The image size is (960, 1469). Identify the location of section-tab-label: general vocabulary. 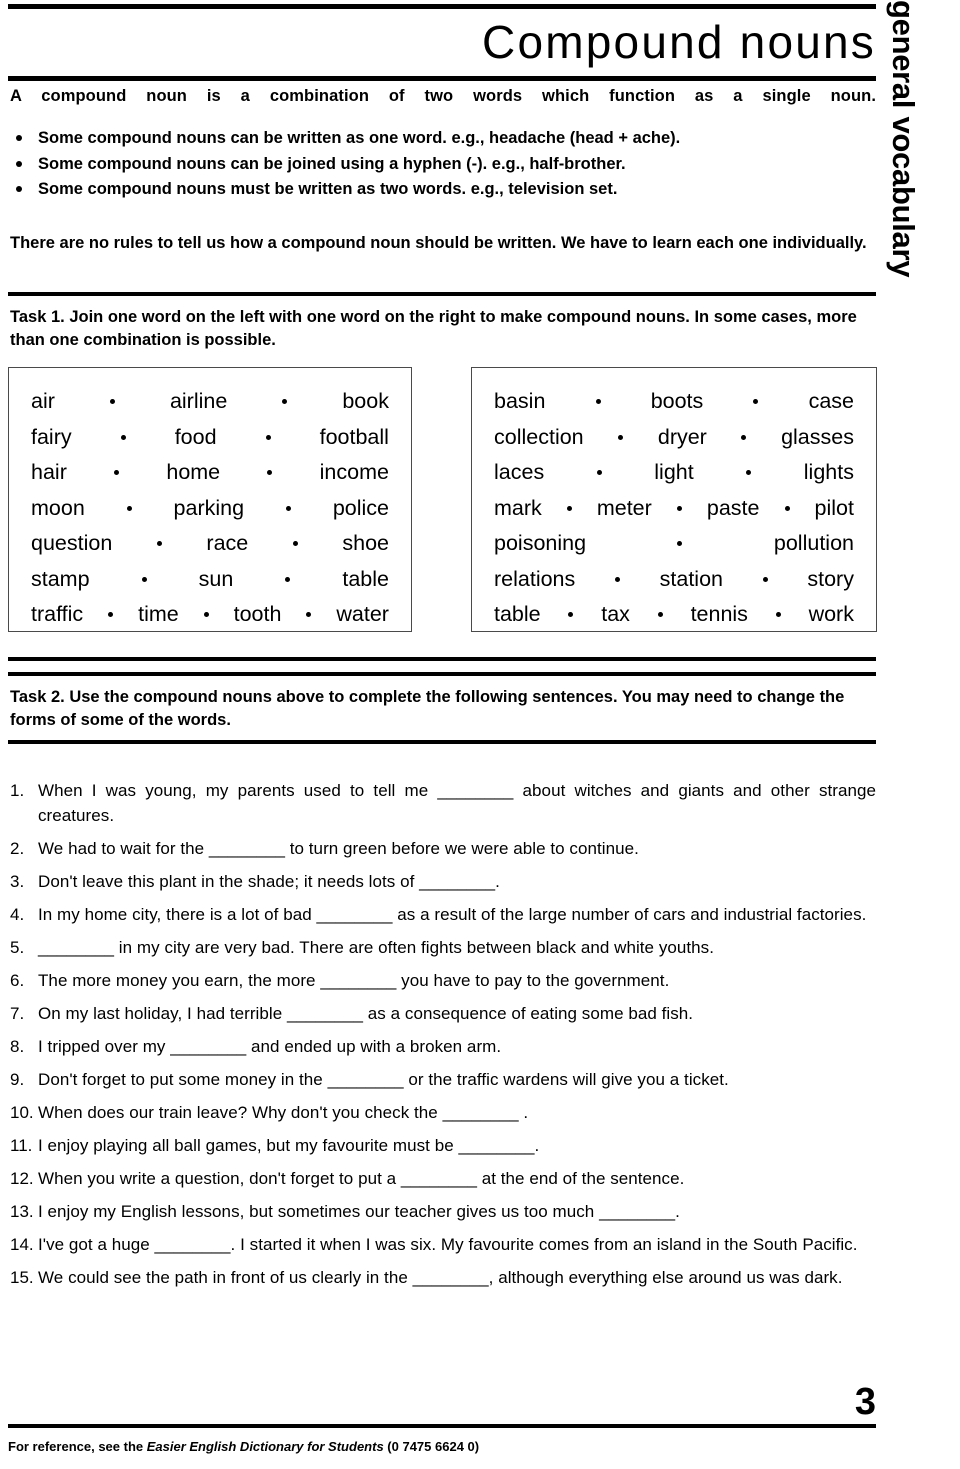
(903, 139).